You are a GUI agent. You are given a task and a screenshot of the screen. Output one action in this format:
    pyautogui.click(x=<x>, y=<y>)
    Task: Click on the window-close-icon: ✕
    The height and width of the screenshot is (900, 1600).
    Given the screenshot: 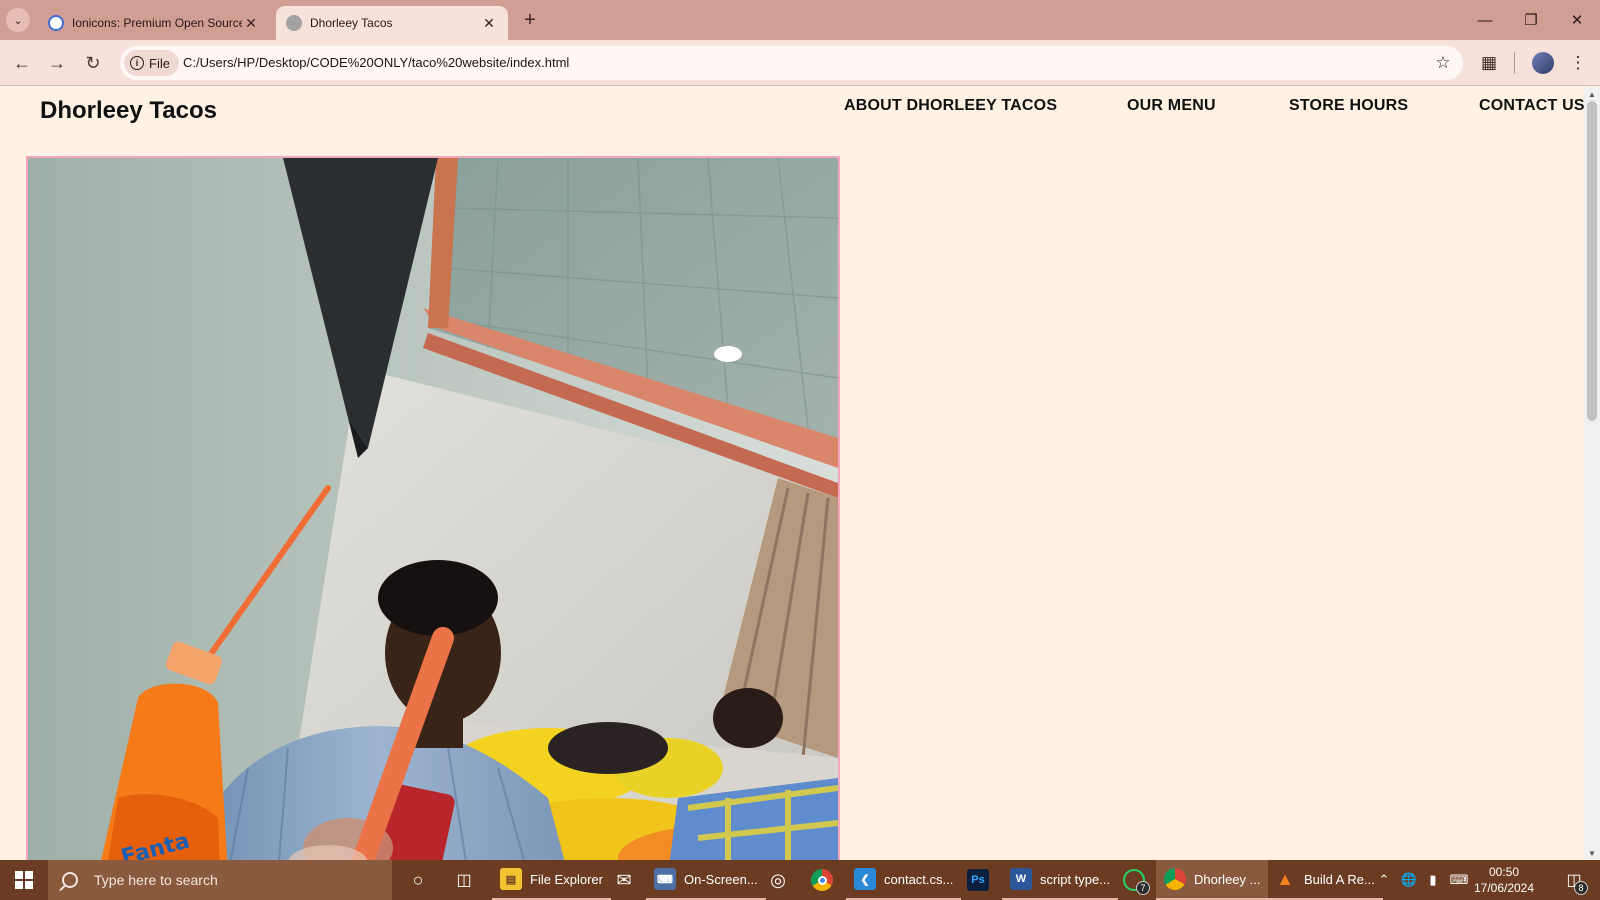 What is the action you would take?
    pyautogui.click(x=1577, y=20)
    